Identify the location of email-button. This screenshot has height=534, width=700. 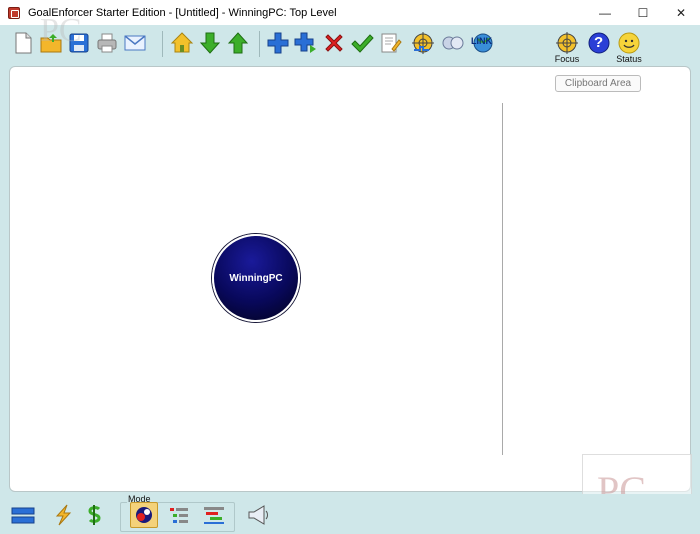
(135, 43).